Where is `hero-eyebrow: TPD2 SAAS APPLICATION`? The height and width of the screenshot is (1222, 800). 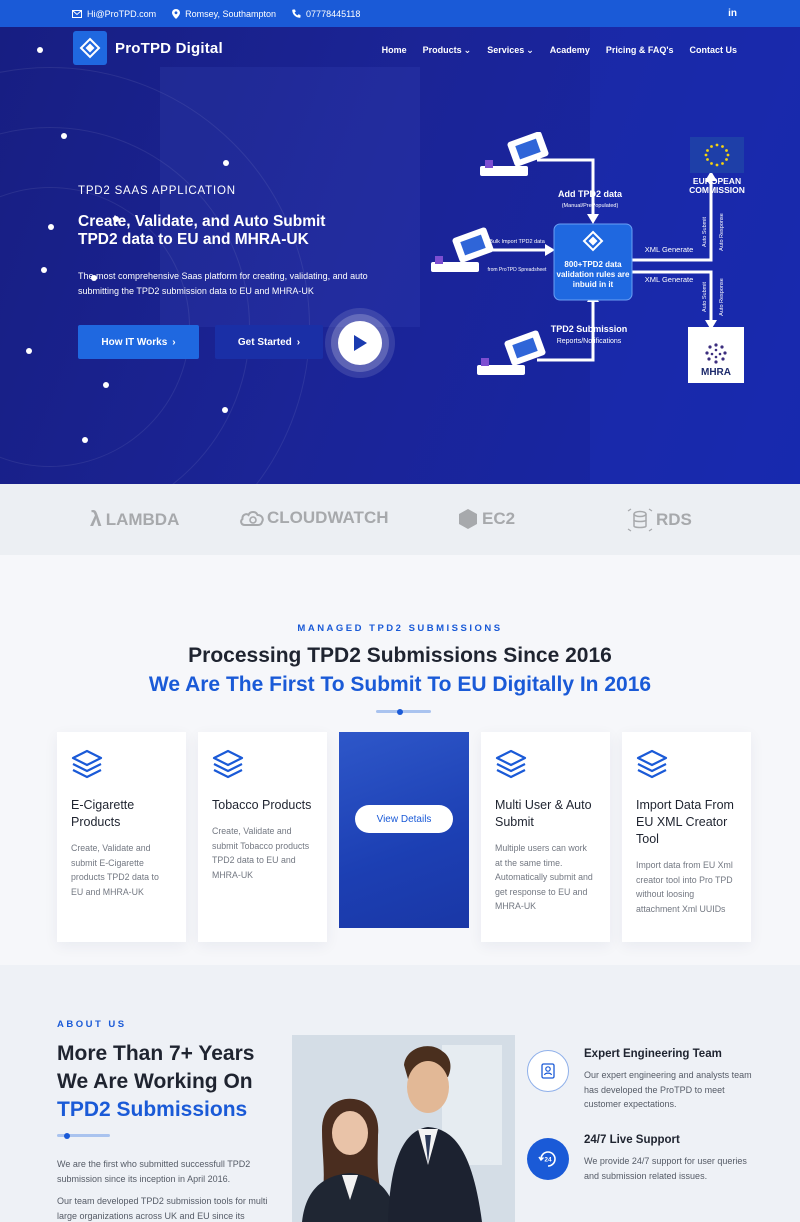
hero-eyebrow: TPD2 SAAS APPLICATION is located at coordinates (157, 191).